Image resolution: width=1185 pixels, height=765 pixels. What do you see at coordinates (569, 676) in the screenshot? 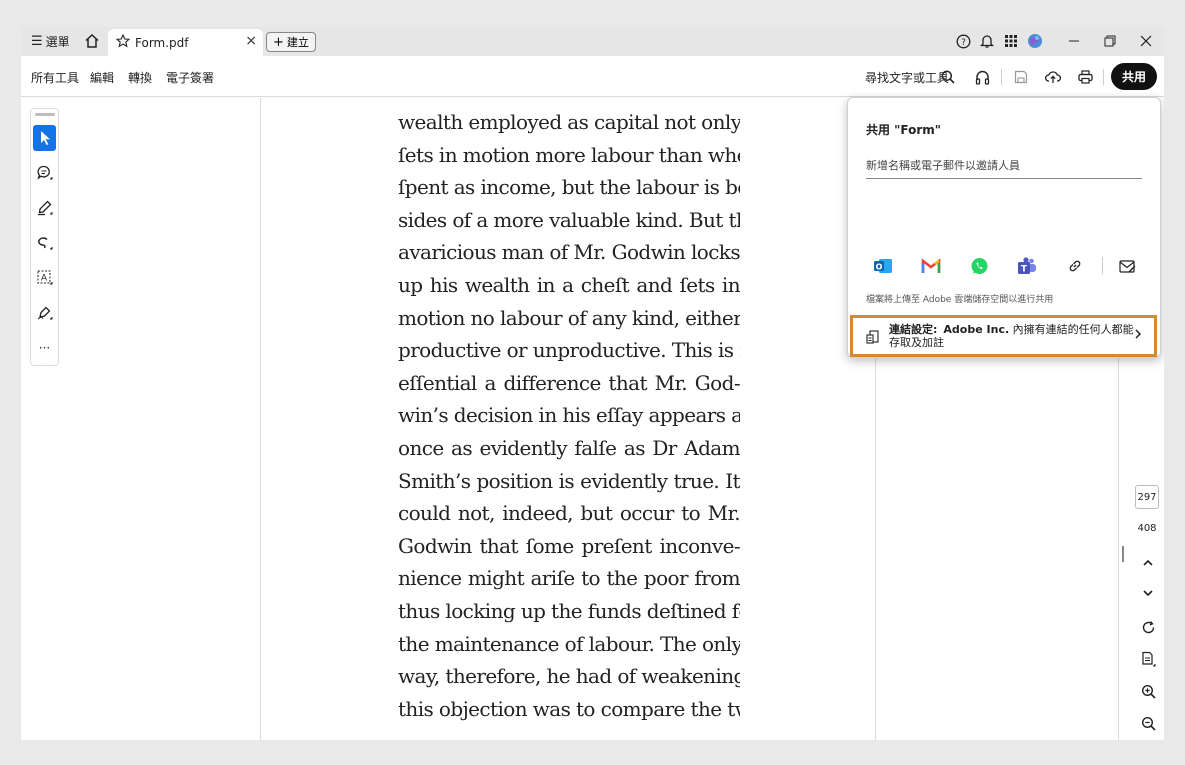
I see `text-line: way, therefore, he had of weakening` at bounding box center [569, 676].